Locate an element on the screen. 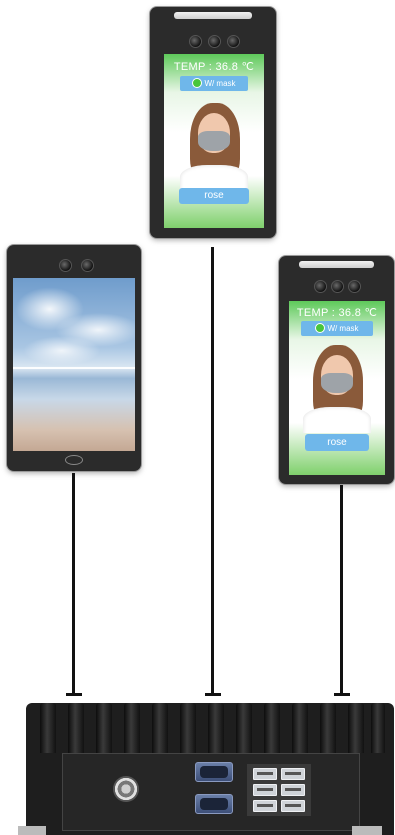 The height and width of the screenshot is (835, 395). cable-center is located at coordinates (212, 471).